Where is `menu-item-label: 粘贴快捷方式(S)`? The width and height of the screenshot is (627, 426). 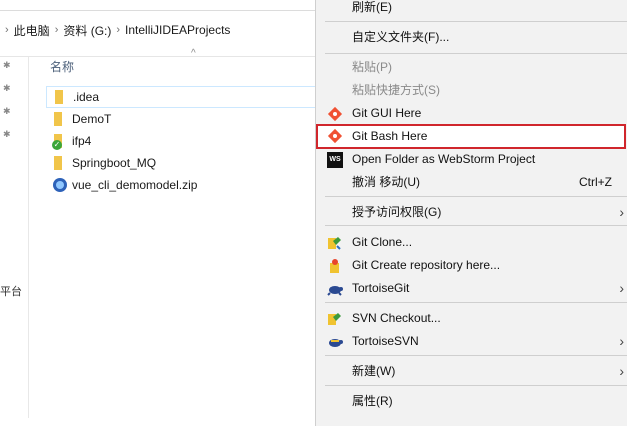
menu-item-label: 粘贴快捷方式(S) is located at coordinates (396, 90).